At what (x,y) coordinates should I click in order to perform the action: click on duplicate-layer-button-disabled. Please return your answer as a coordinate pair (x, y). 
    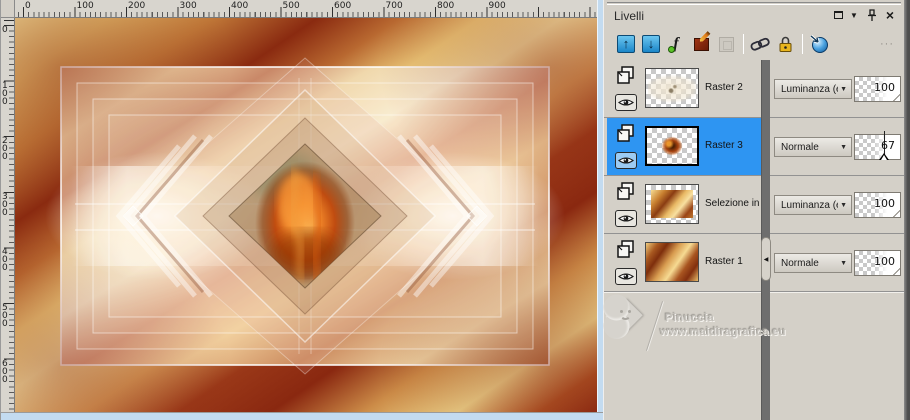
    Looking at the image, I should click on (726, 44).